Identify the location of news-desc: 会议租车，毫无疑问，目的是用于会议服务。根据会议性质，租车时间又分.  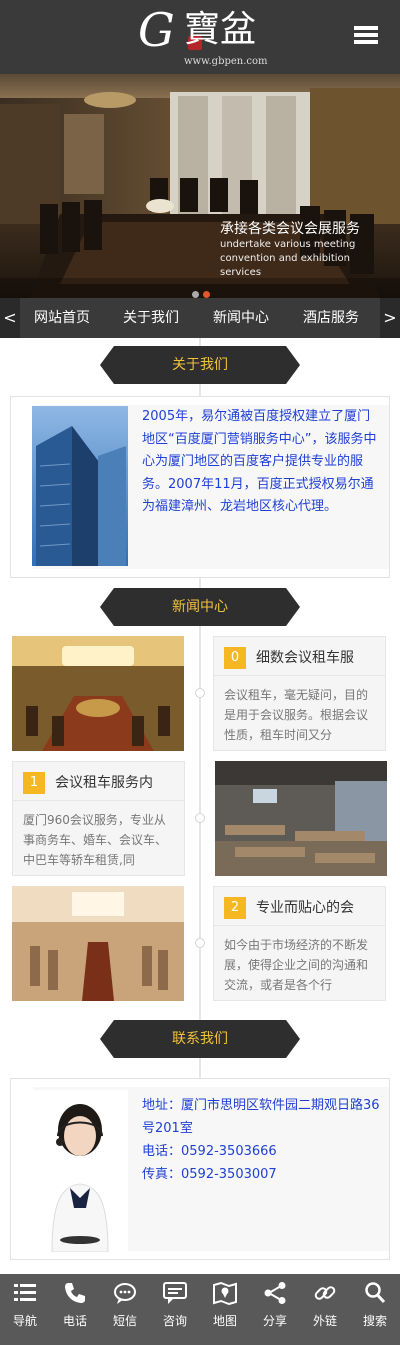
(296, 715).